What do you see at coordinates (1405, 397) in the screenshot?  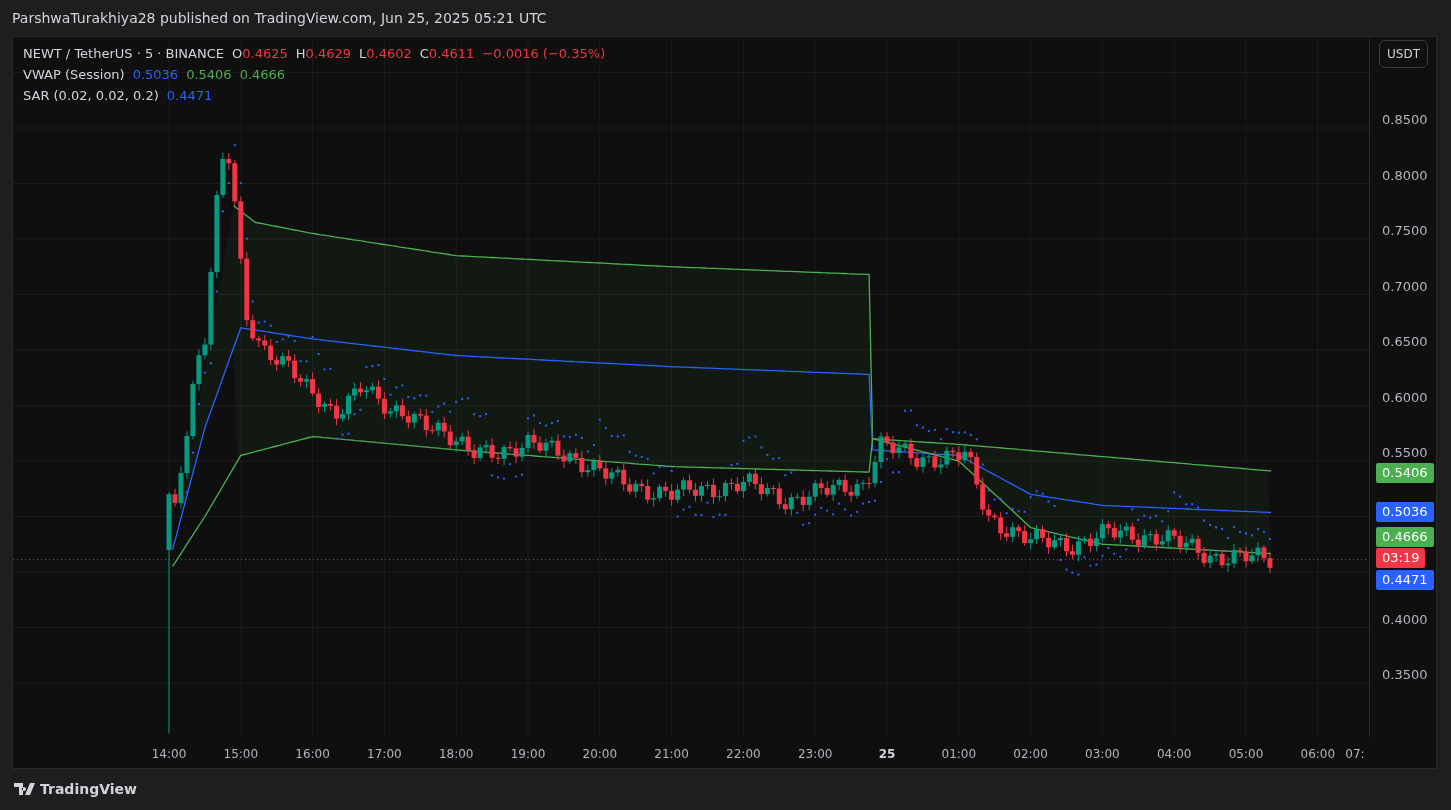 I see `price-tick-label: 0.6000` at bounding box center [1405, 397].